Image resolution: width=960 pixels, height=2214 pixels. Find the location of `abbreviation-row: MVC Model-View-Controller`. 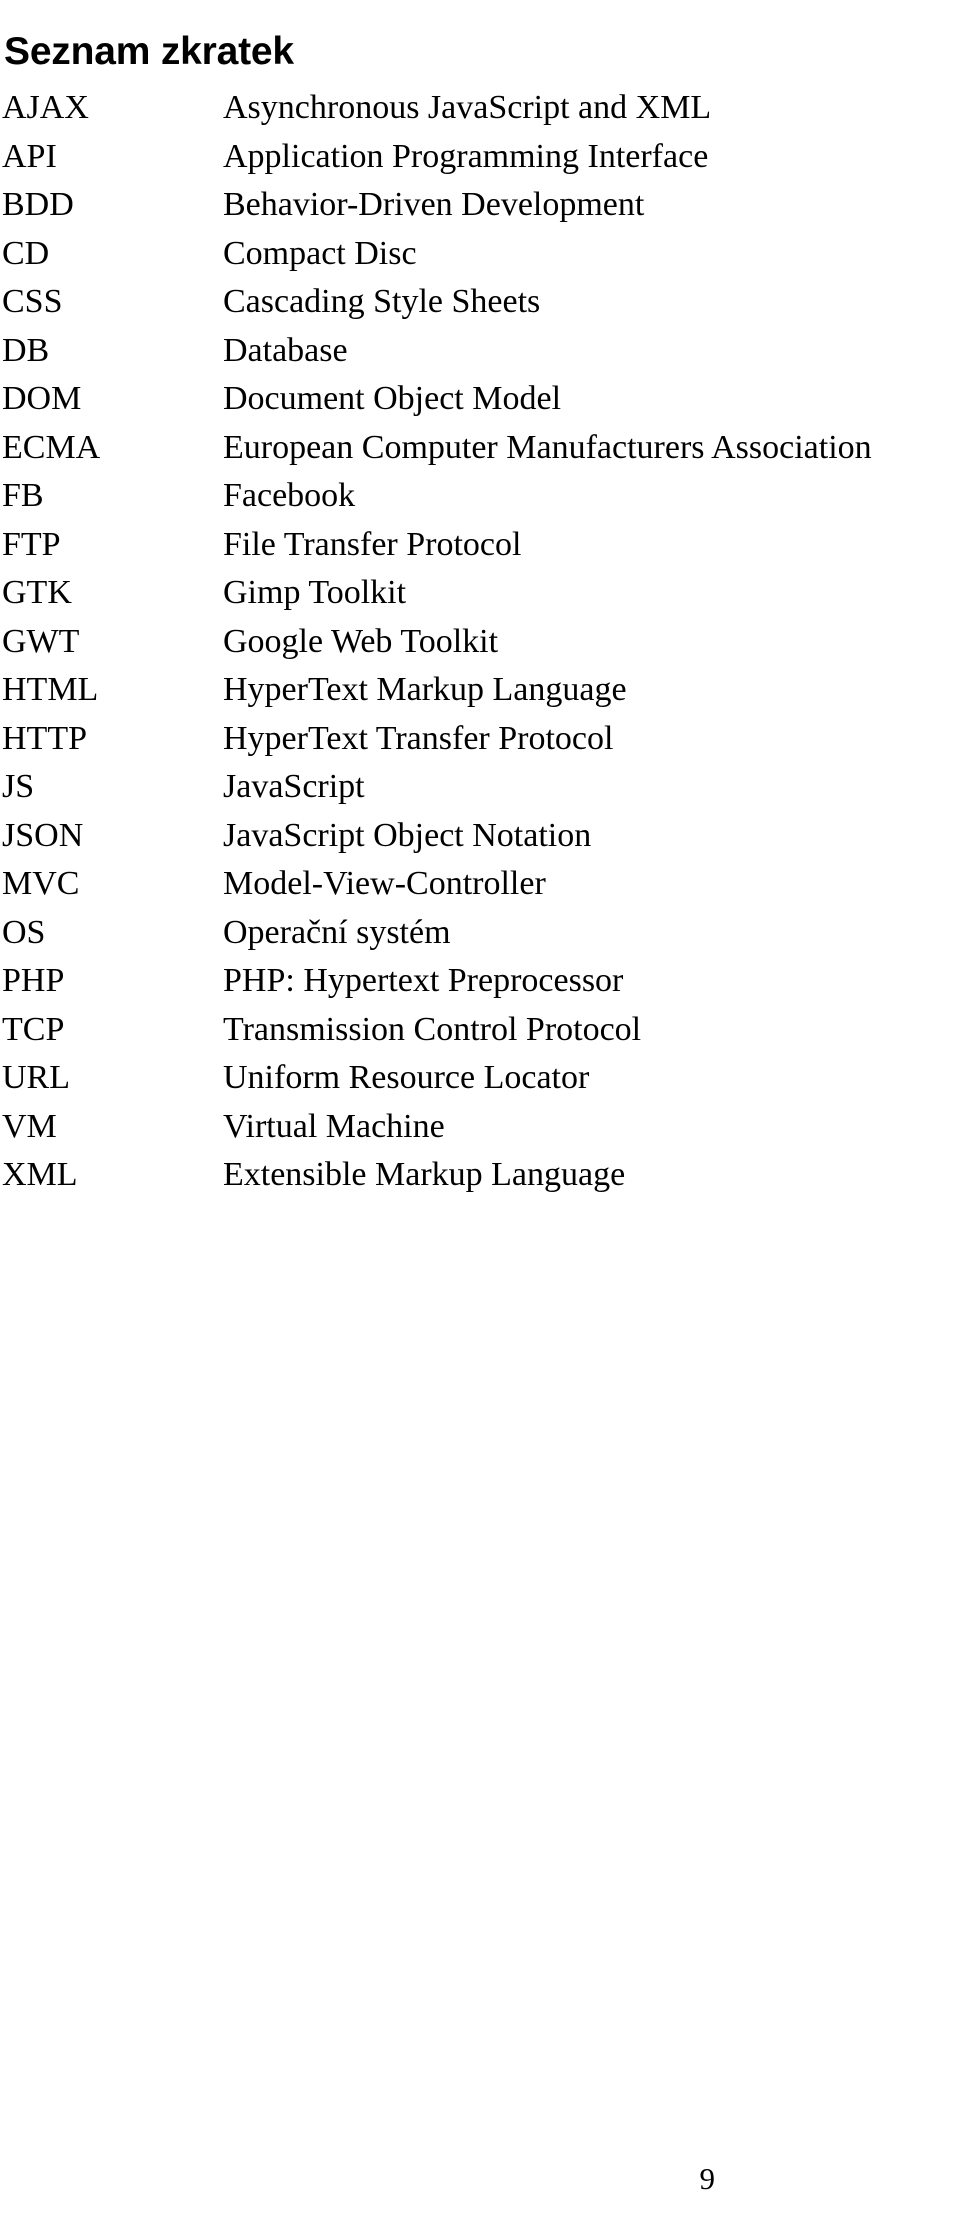

abbreviation-row: MVC Model-View-Controller is located at coordinates (480, 884).